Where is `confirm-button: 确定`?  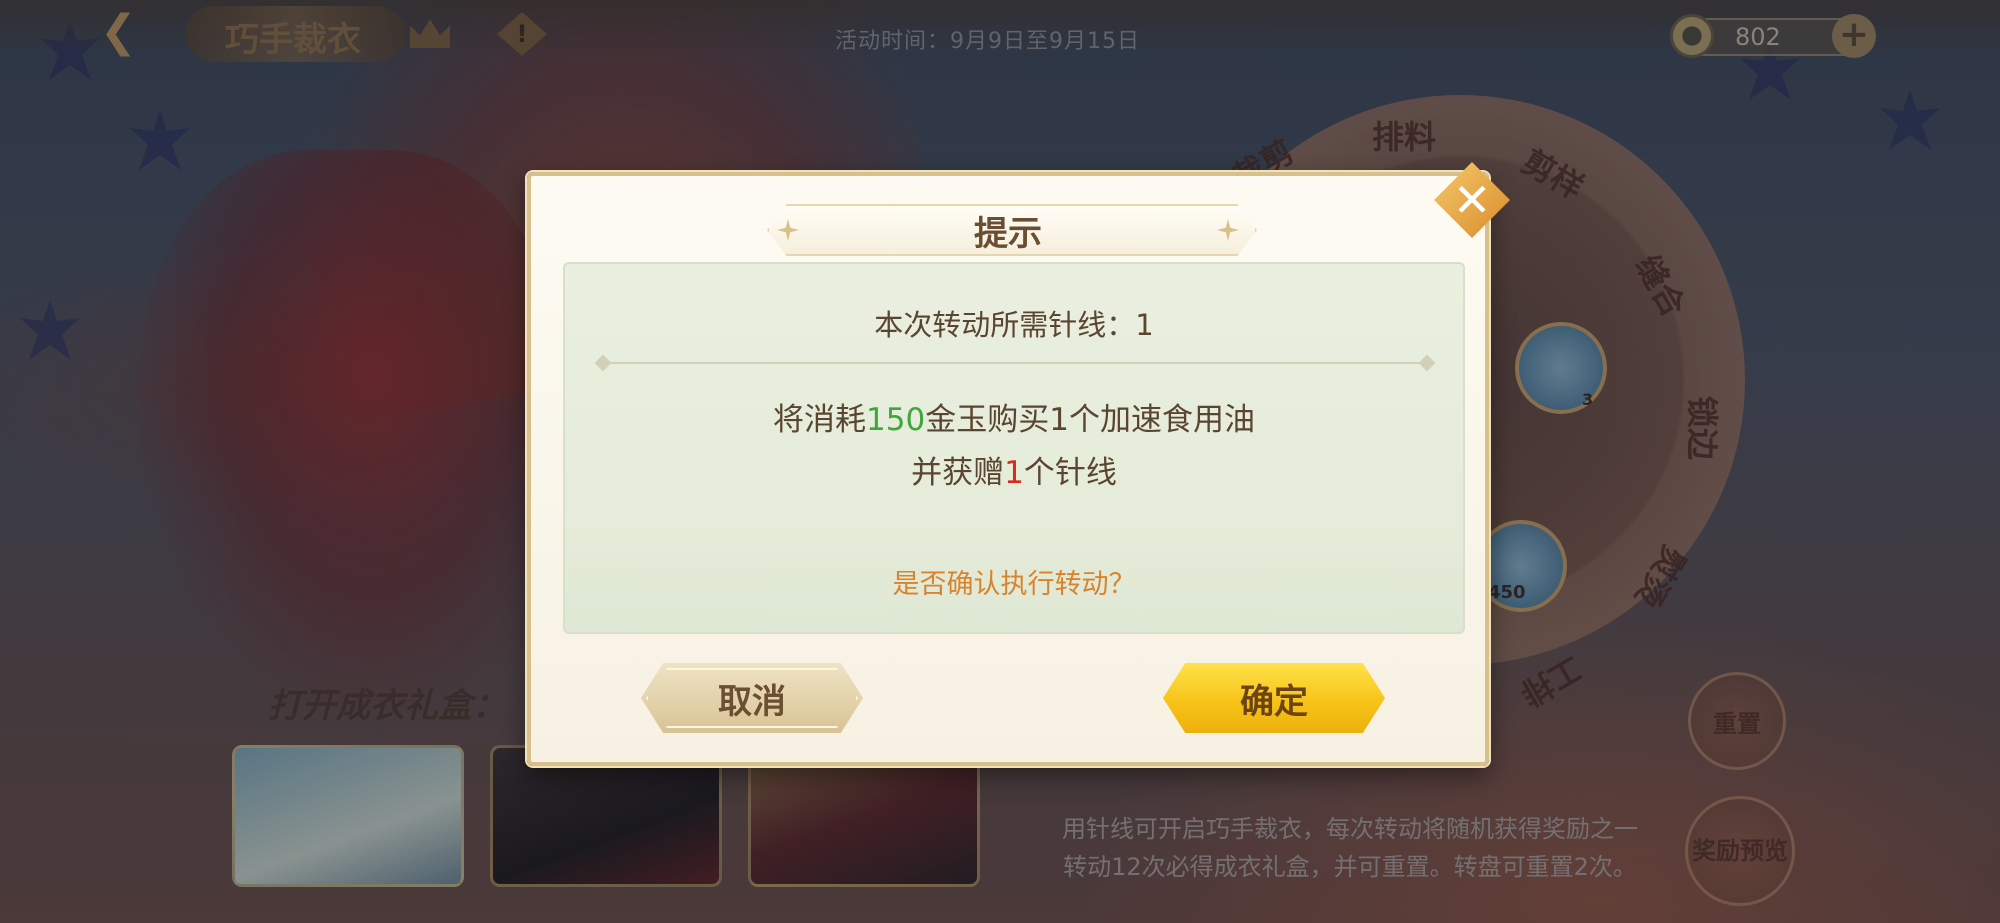
confirm-button: 确定 is located at coordinates (1274, 698).